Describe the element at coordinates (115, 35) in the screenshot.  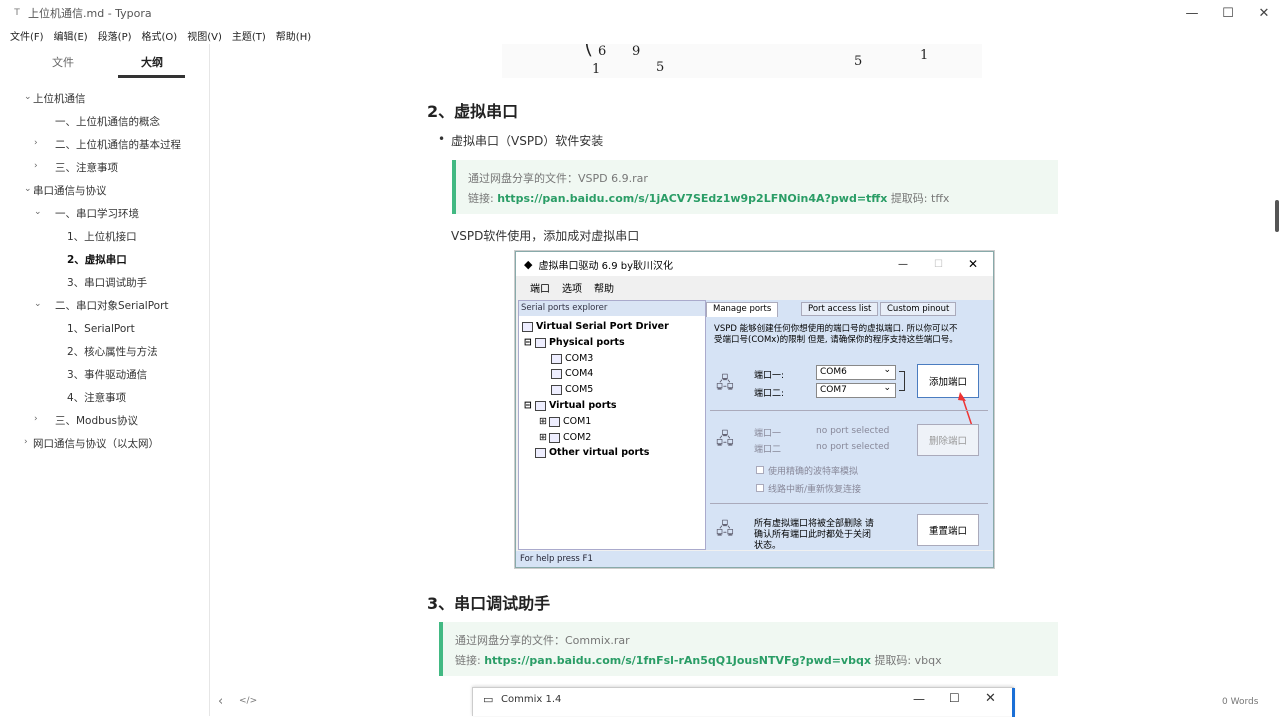
I see `menu-paragraph: 段落(P)` at that location.